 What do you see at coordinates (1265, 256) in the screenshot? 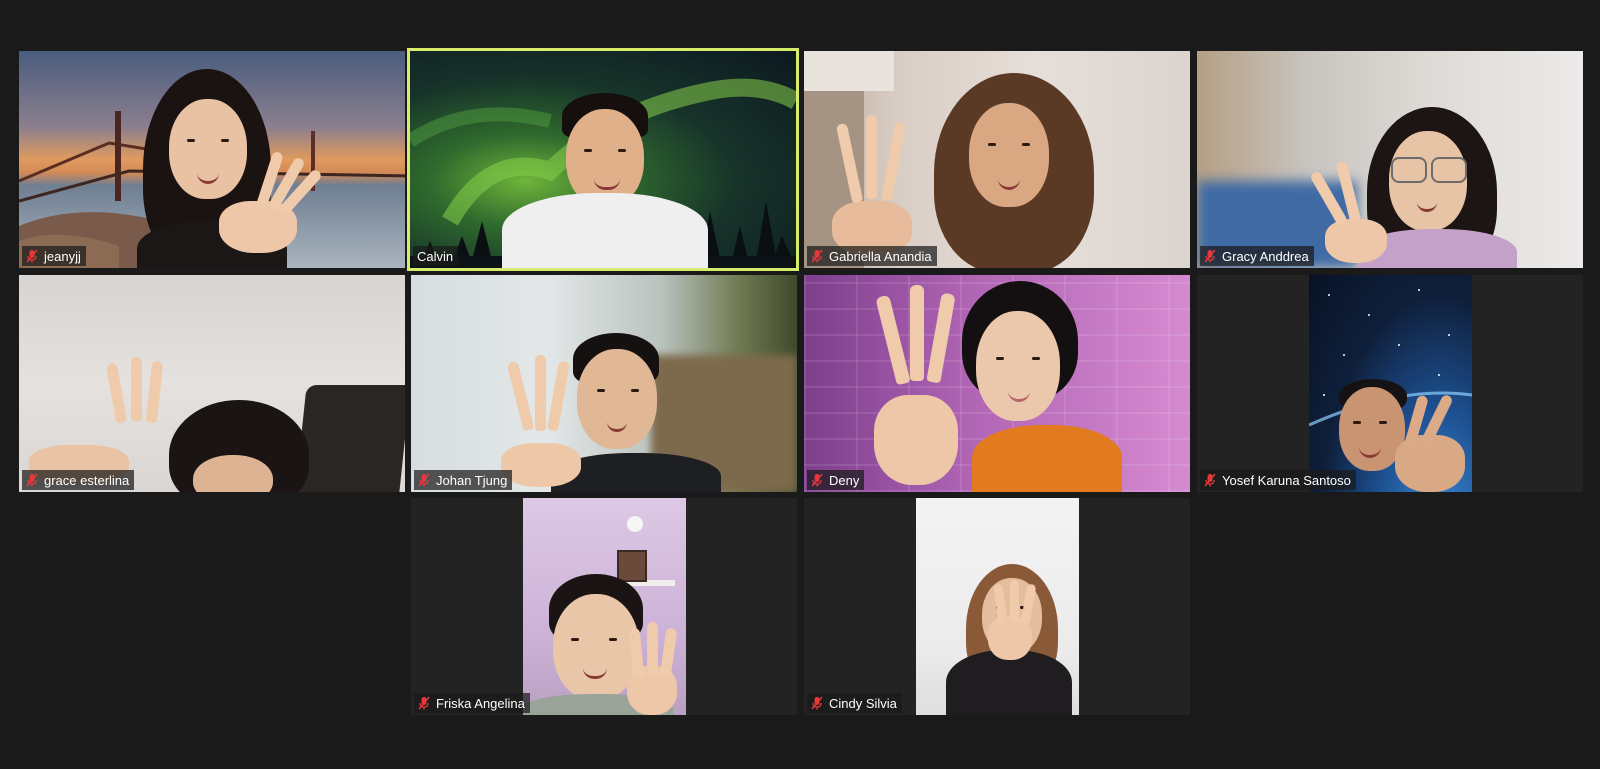
I see `participant-name: Gracy Anddrea` at bounding box center [1265, 256].